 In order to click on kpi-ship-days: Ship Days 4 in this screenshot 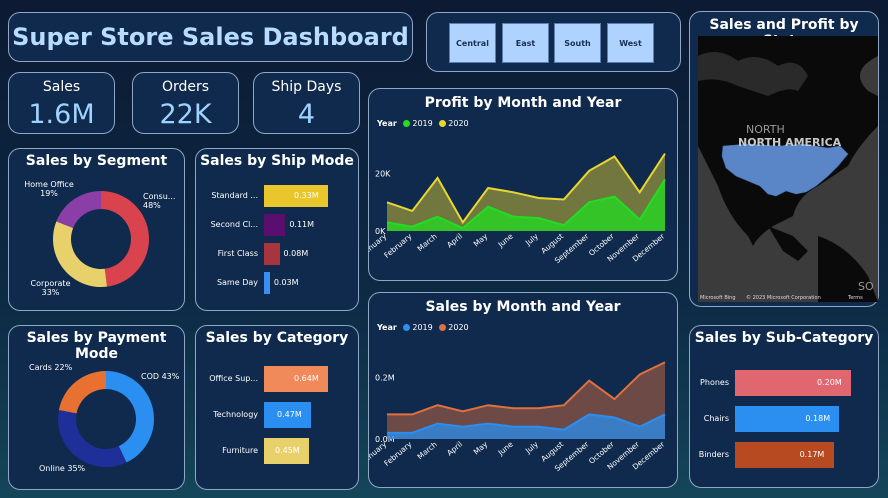, I will do `click(306, 103)`.